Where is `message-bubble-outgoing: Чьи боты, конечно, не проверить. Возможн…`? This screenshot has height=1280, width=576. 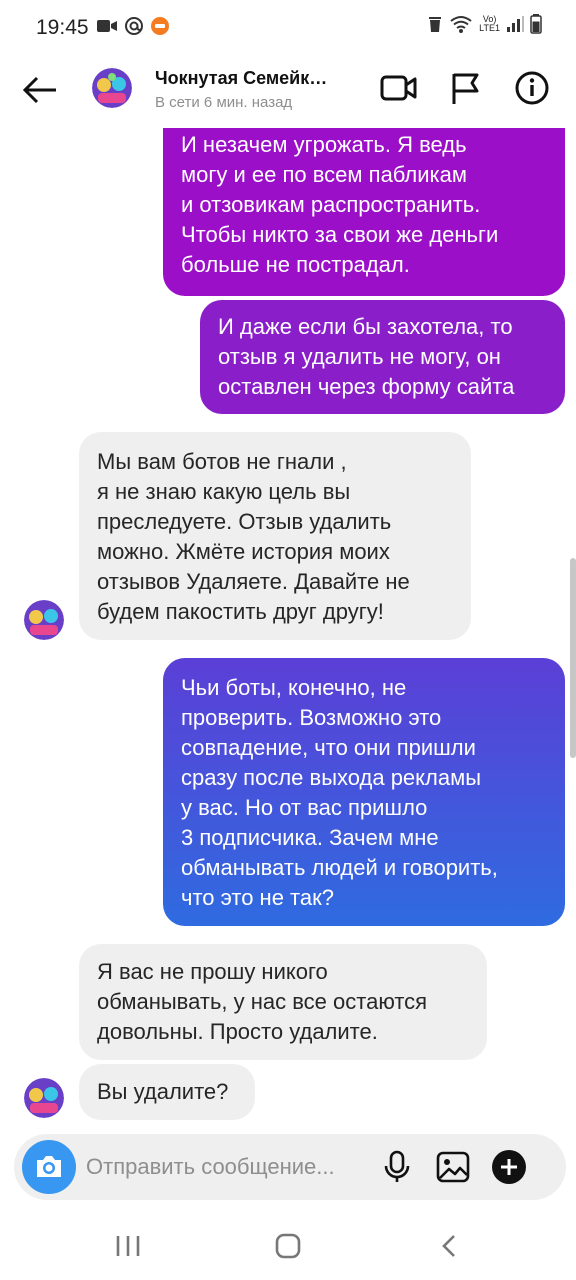
message-bubble-outgoing: Чьи боты, конечно, не проверить. Возможн… is located at coordinates (364, 792).